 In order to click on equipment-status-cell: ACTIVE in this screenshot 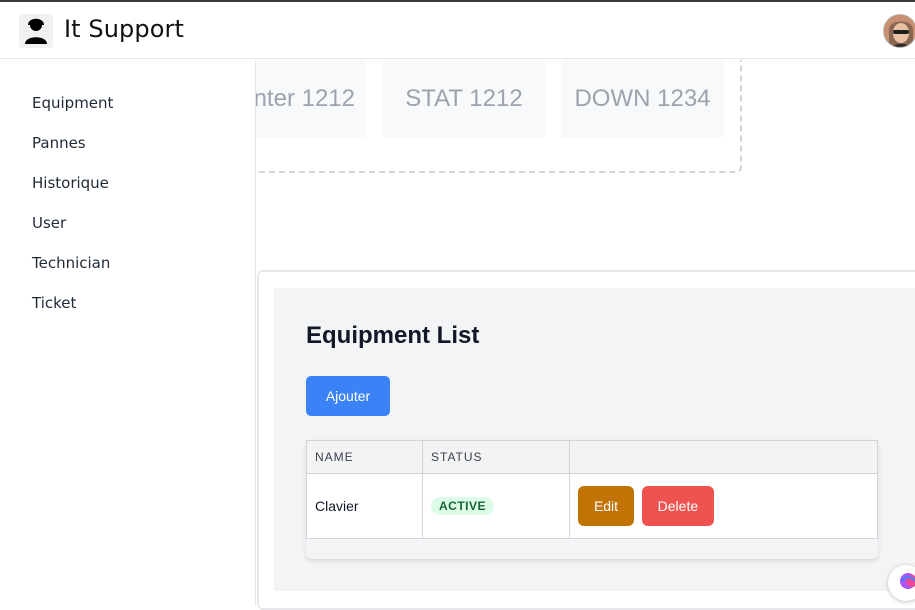, I will do `click(496, 506)`.